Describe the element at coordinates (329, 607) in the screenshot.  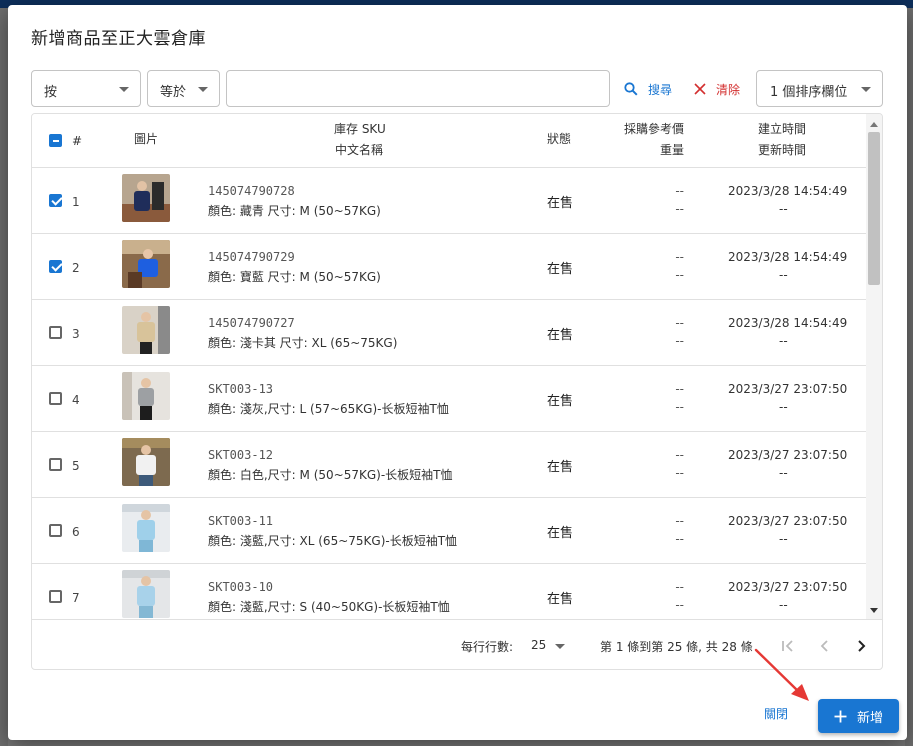
I see `row-name: 顏色: 淺藍,尺寸: S (40~50KG)-长板短袖T恤` at that location.